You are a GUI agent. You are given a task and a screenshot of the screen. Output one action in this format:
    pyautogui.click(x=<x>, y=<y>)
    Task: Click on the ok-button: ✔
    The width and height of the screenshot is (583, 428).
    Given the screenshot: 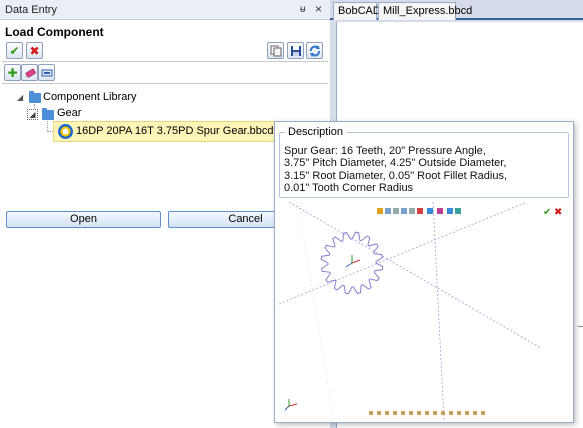 What is the action you would take?
    pyautogui.click(x=14, y=50)
    